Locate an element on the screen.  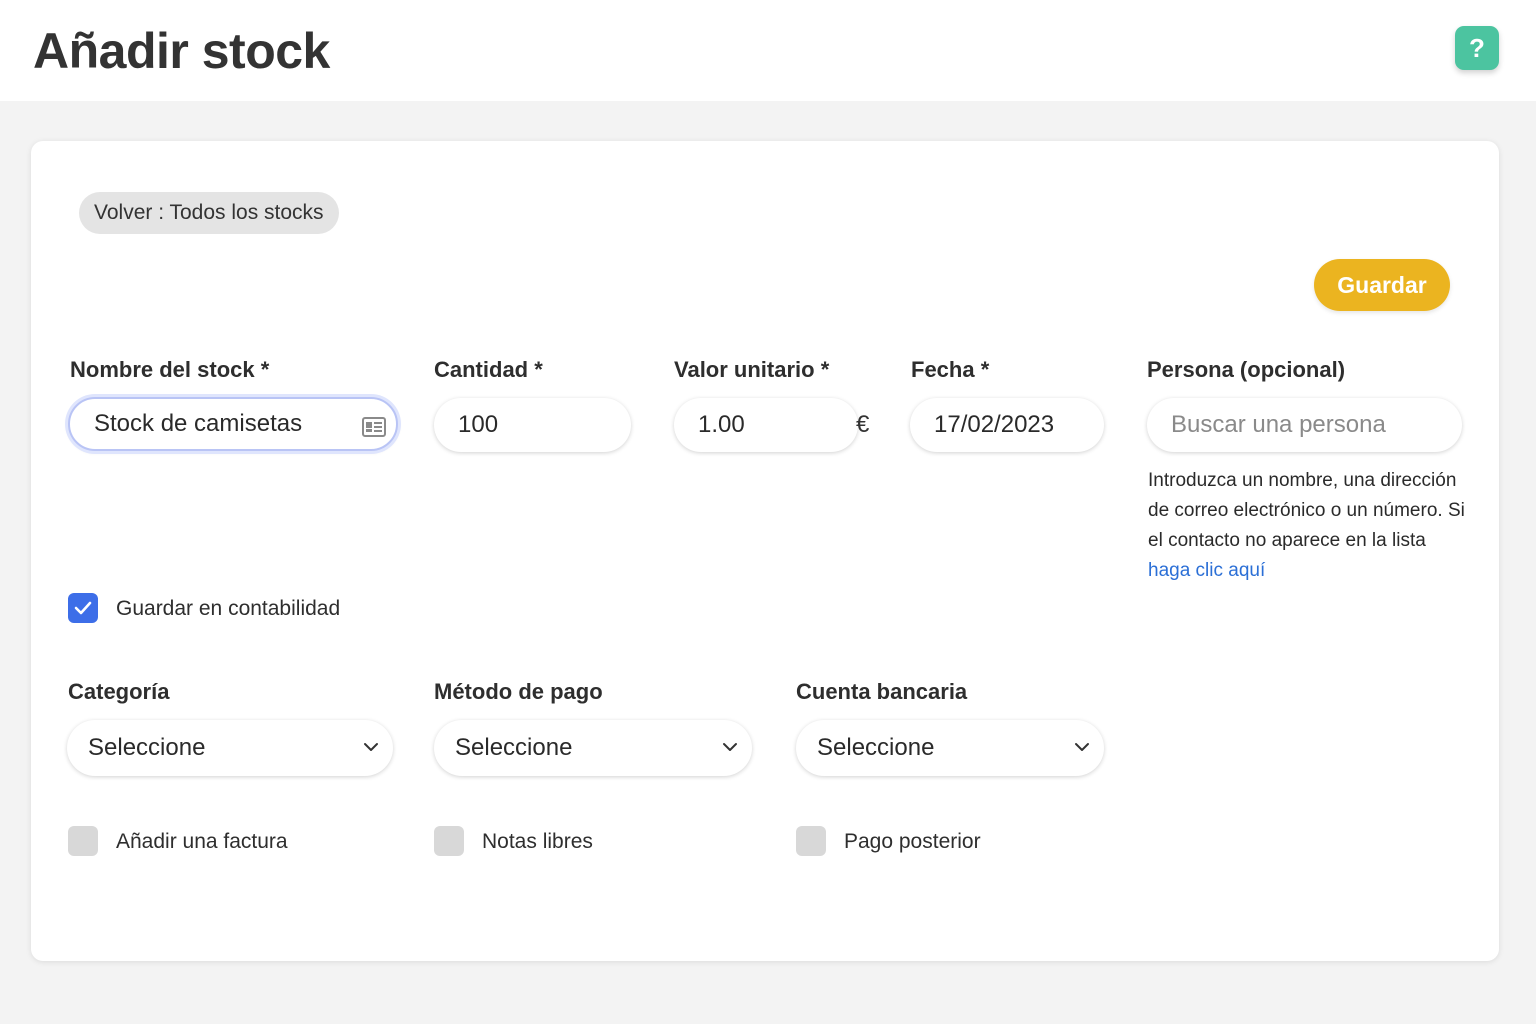
payment-method-select: Seleccione is located at coordinates (593, 748).